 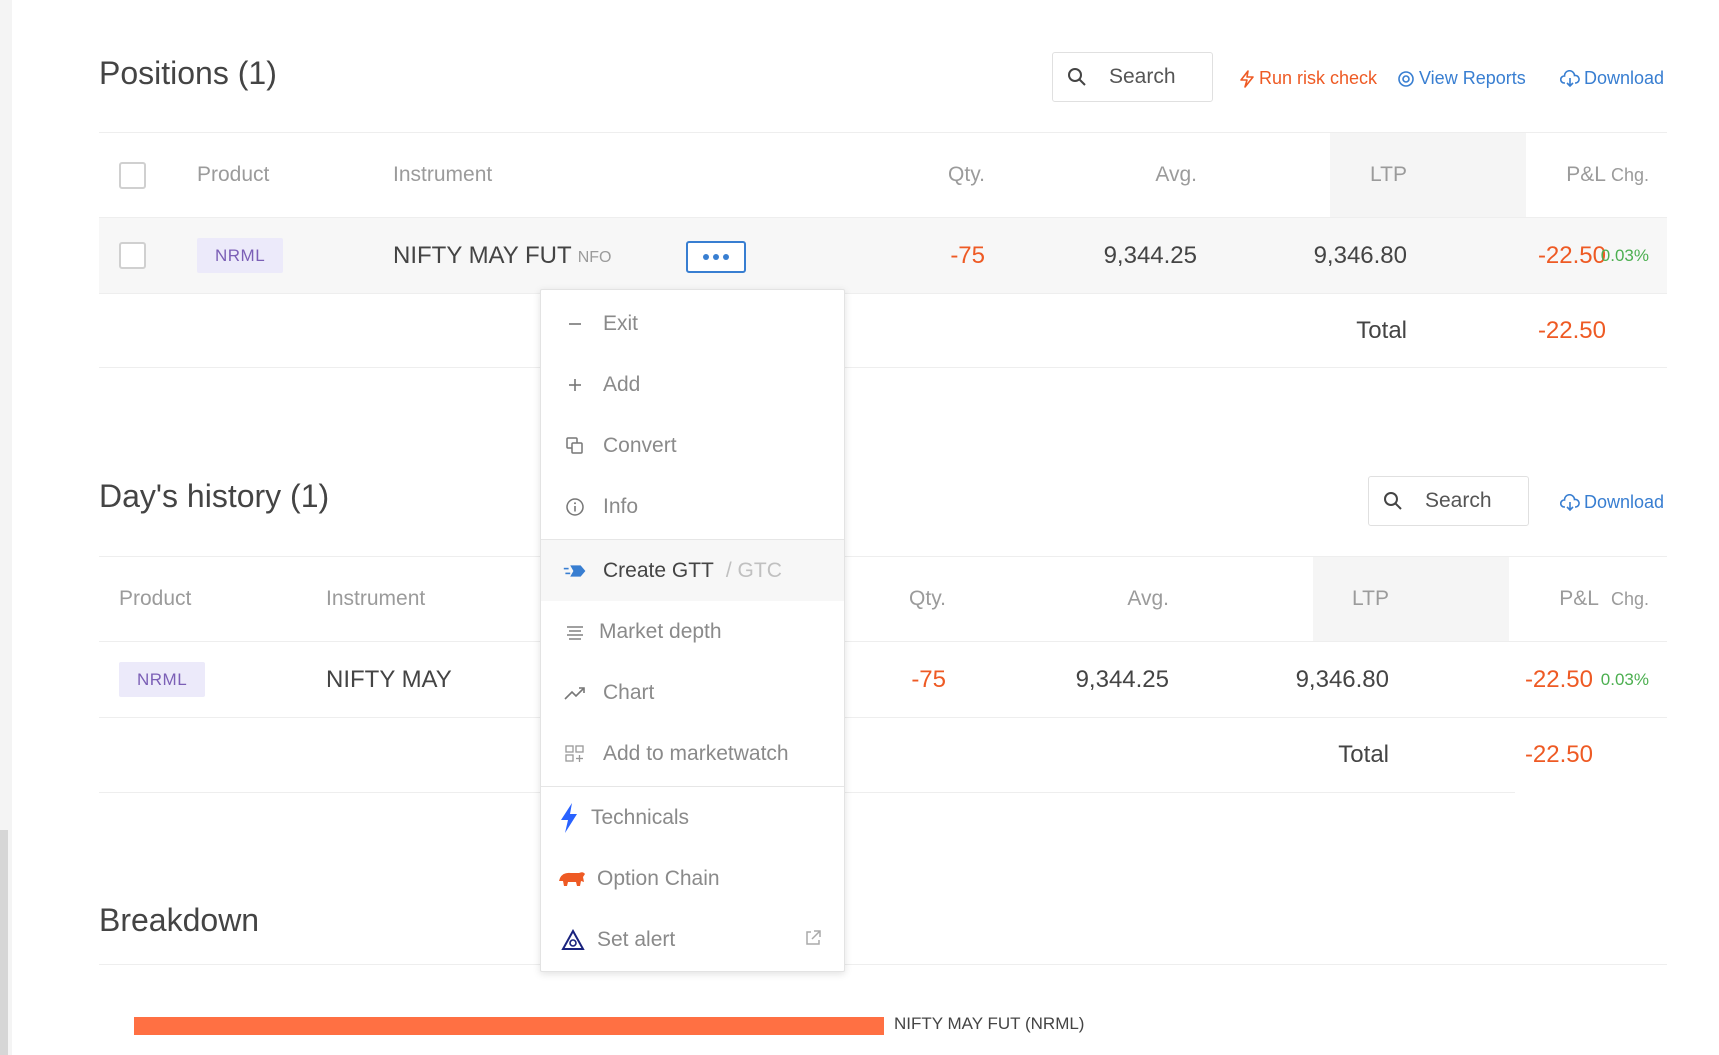 What do you see at coordinates (389, 679) in the screenshot?
I see `instrument-cell: NIFTY MAY` at bounding box center [389, 679].